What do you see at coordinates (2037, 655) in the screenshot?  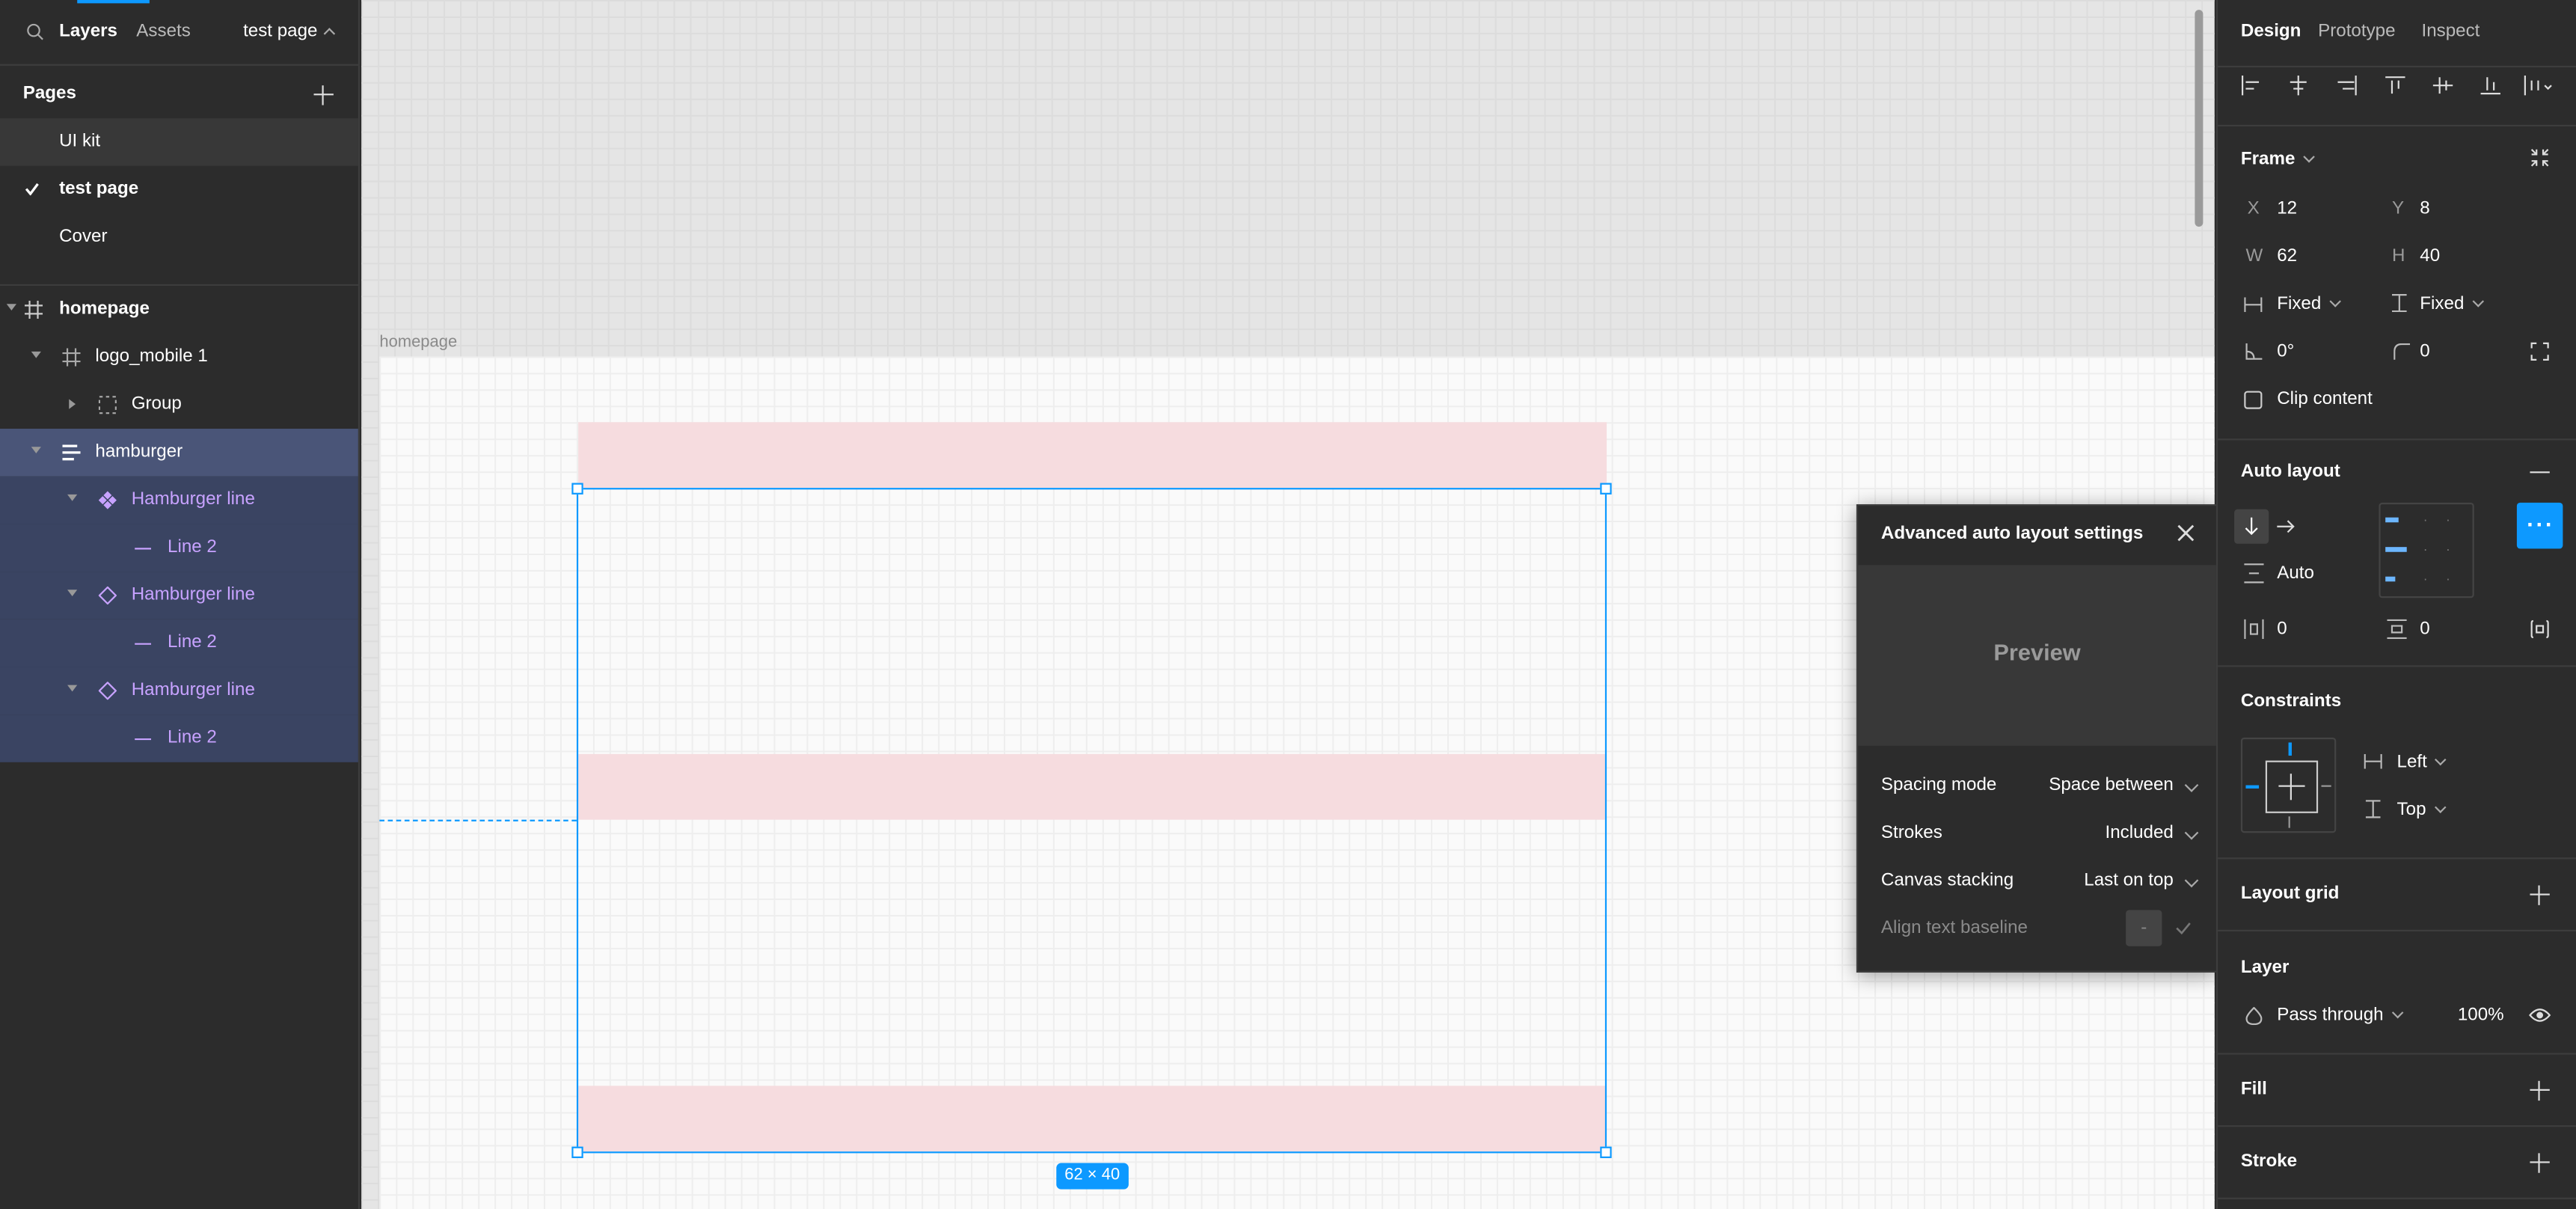 I see `preview-area: Preview` at bounding box center [2037, 655].